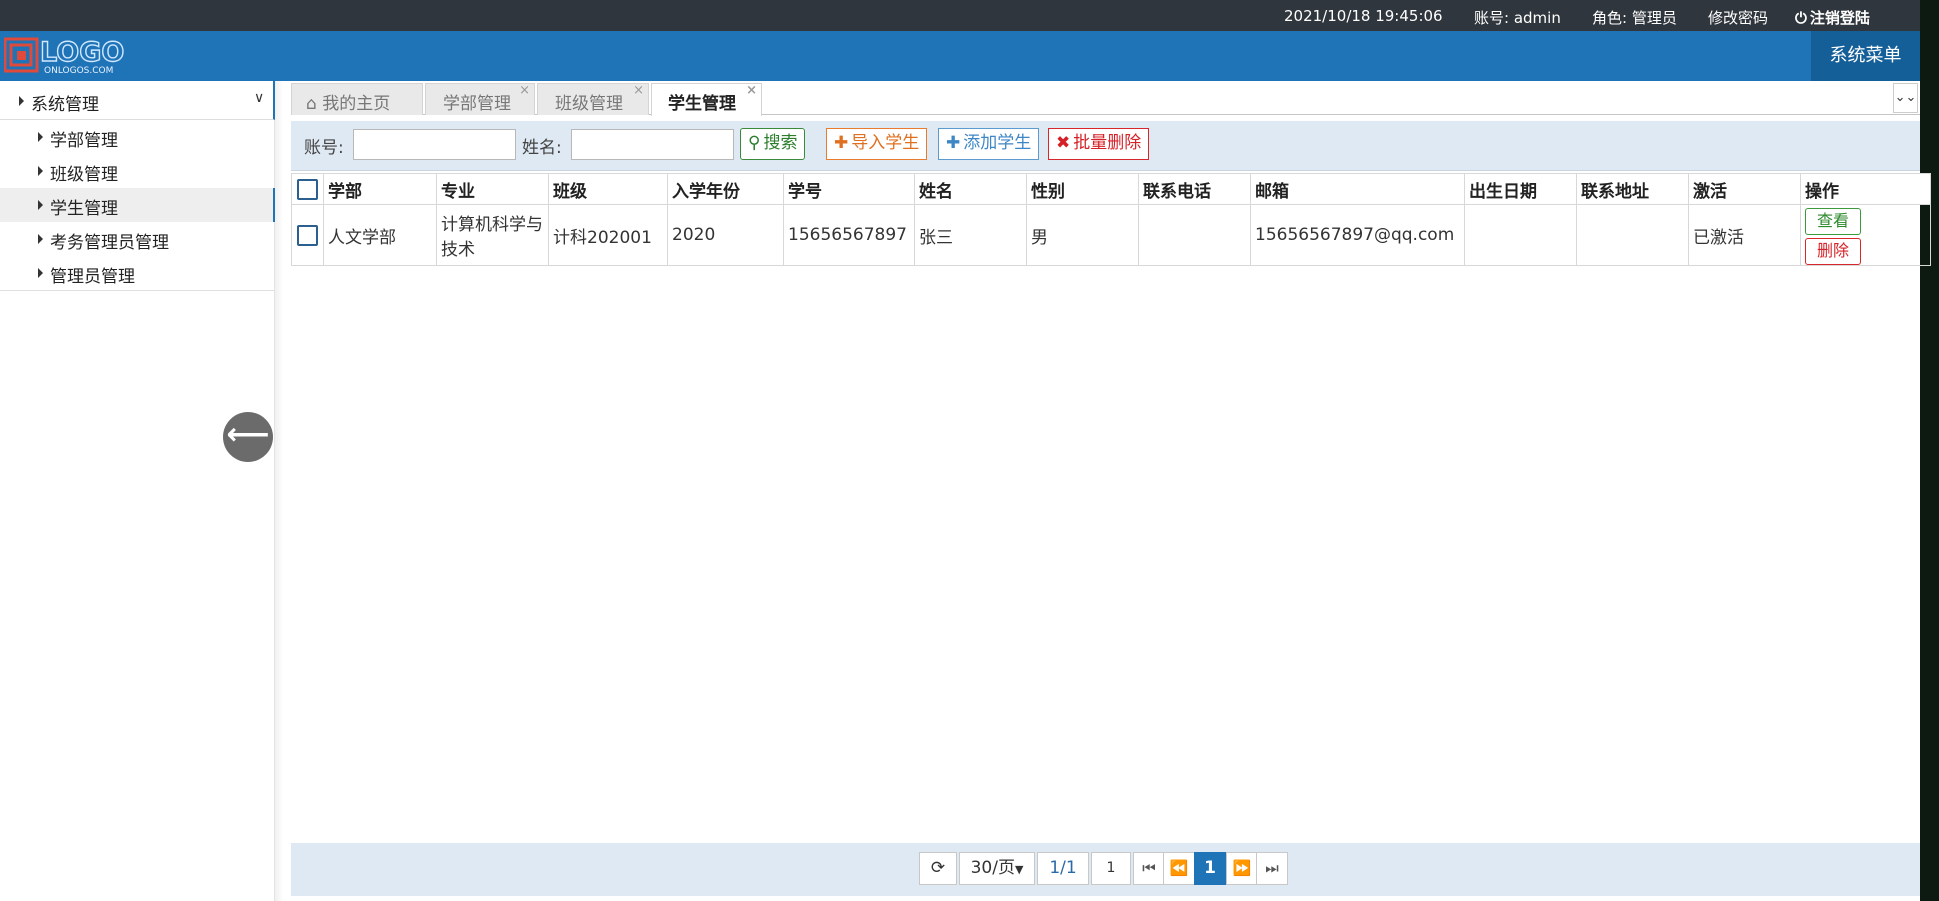 This screenshot has height=901, width=1939. I want to click on account-text: 账号: admin, so click(1517, 18).